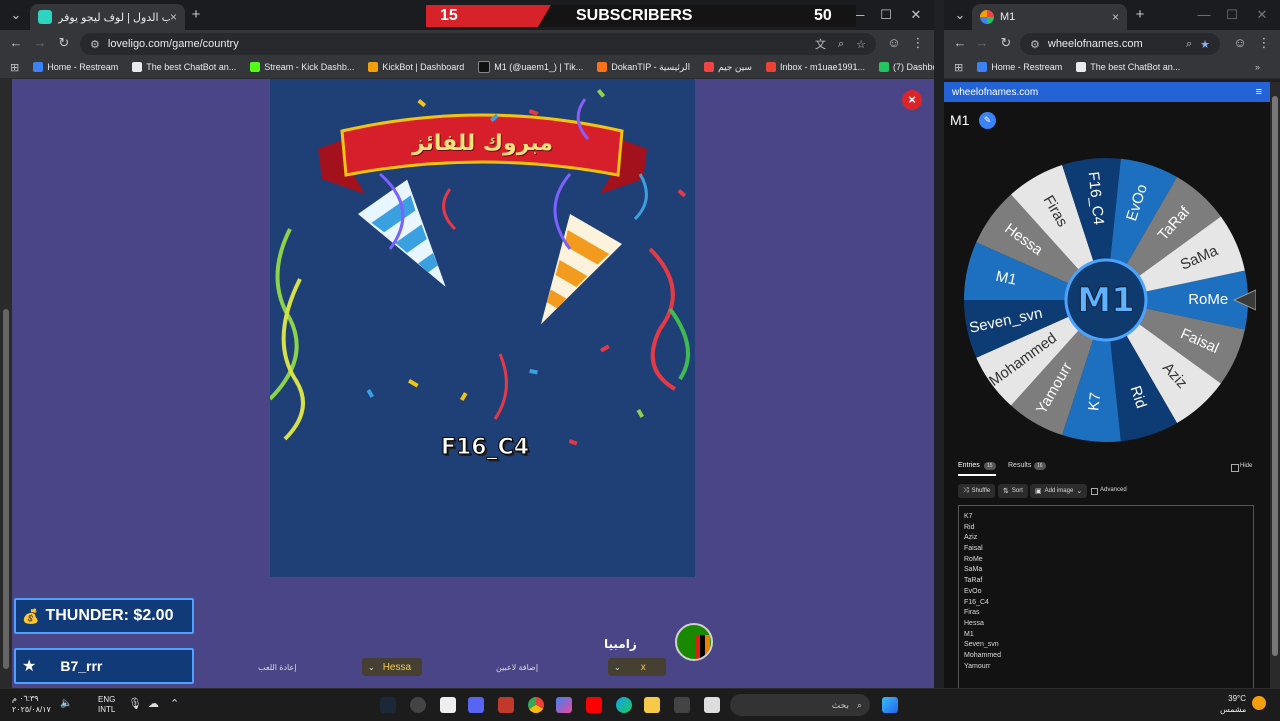 The image size is (1280, 721). What do you see at coordinates (31, 704) in the screenshot?
I see `clock: ٠٦:٣٩ م ٢٠٢٥/٠٨/١٧` at bounding box center [31, 704].